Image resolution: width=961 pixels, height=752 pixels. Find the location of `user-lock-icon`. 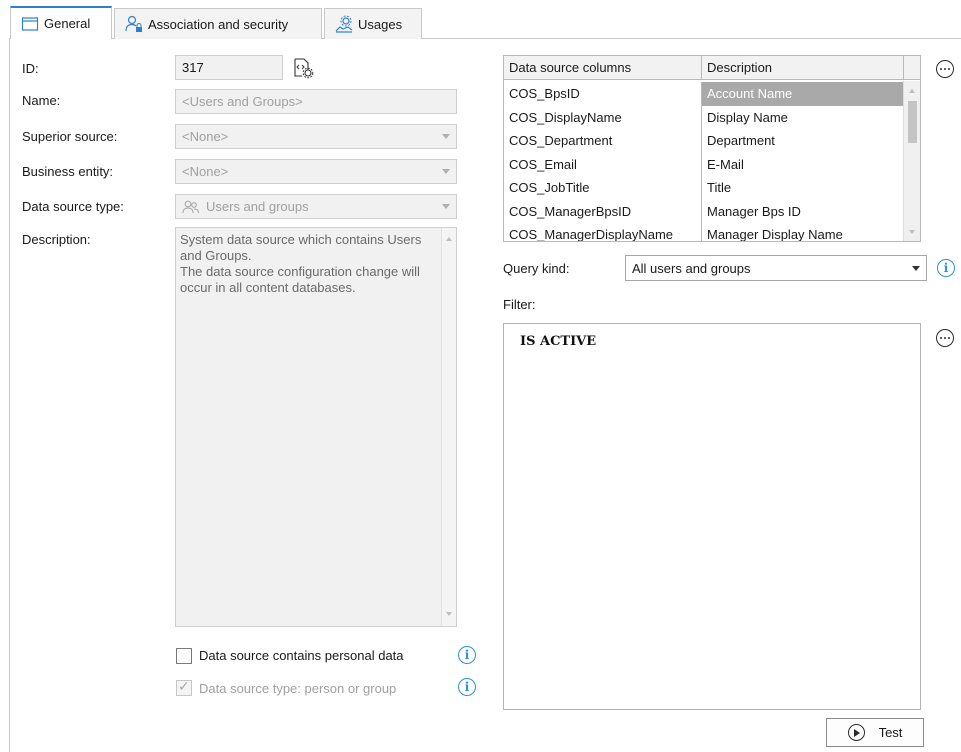

user-lock-icon is located at coordinates (134, 24).